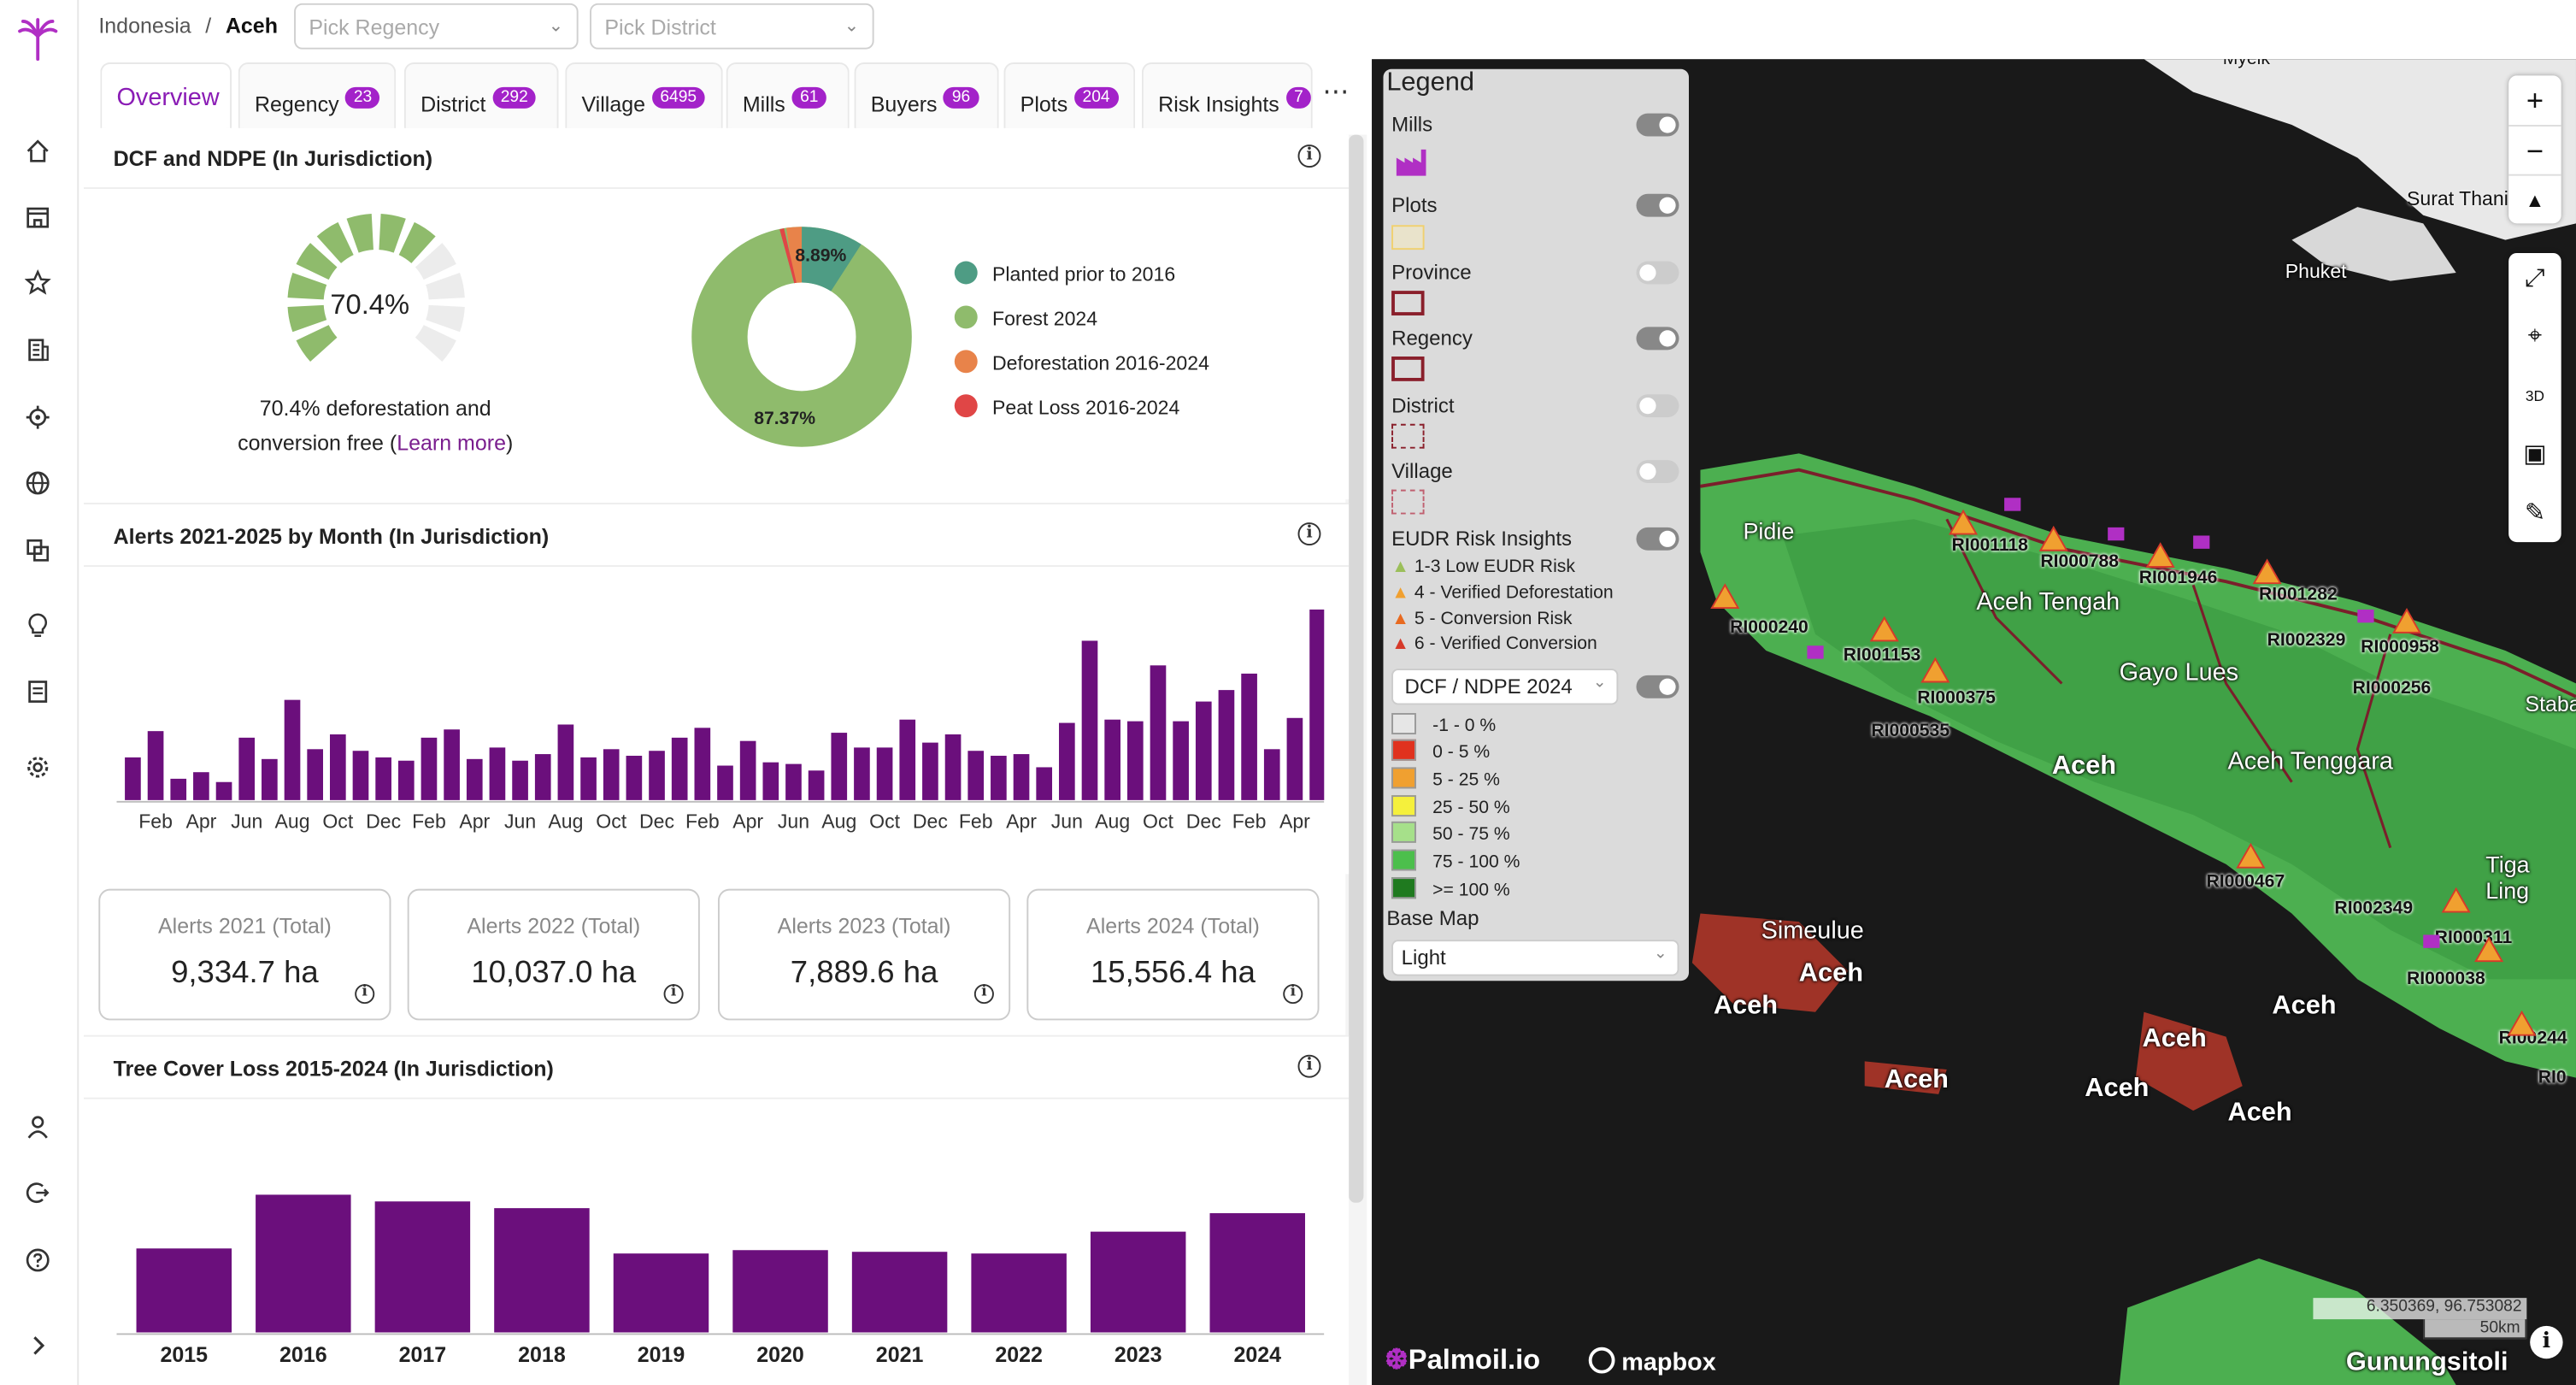 The height and width of the screenshot is (1385, 2576). I want to click on breadcrumb-country: Indonesia, so click(144, 25).